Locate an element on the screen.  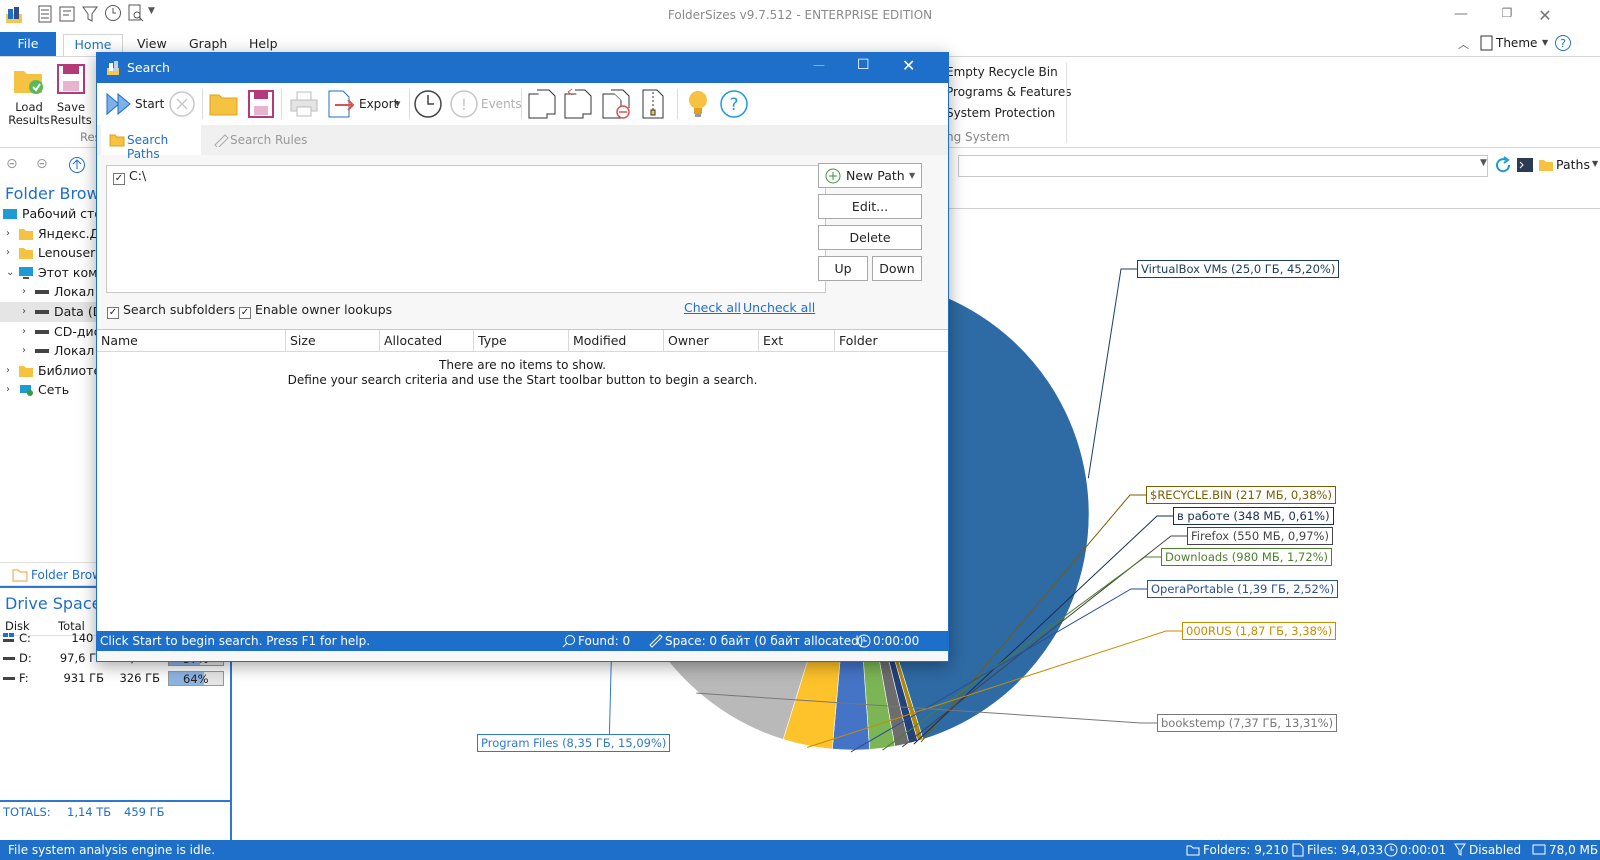
tree-item-label: Lenouser is located at coordinates (67, 253).